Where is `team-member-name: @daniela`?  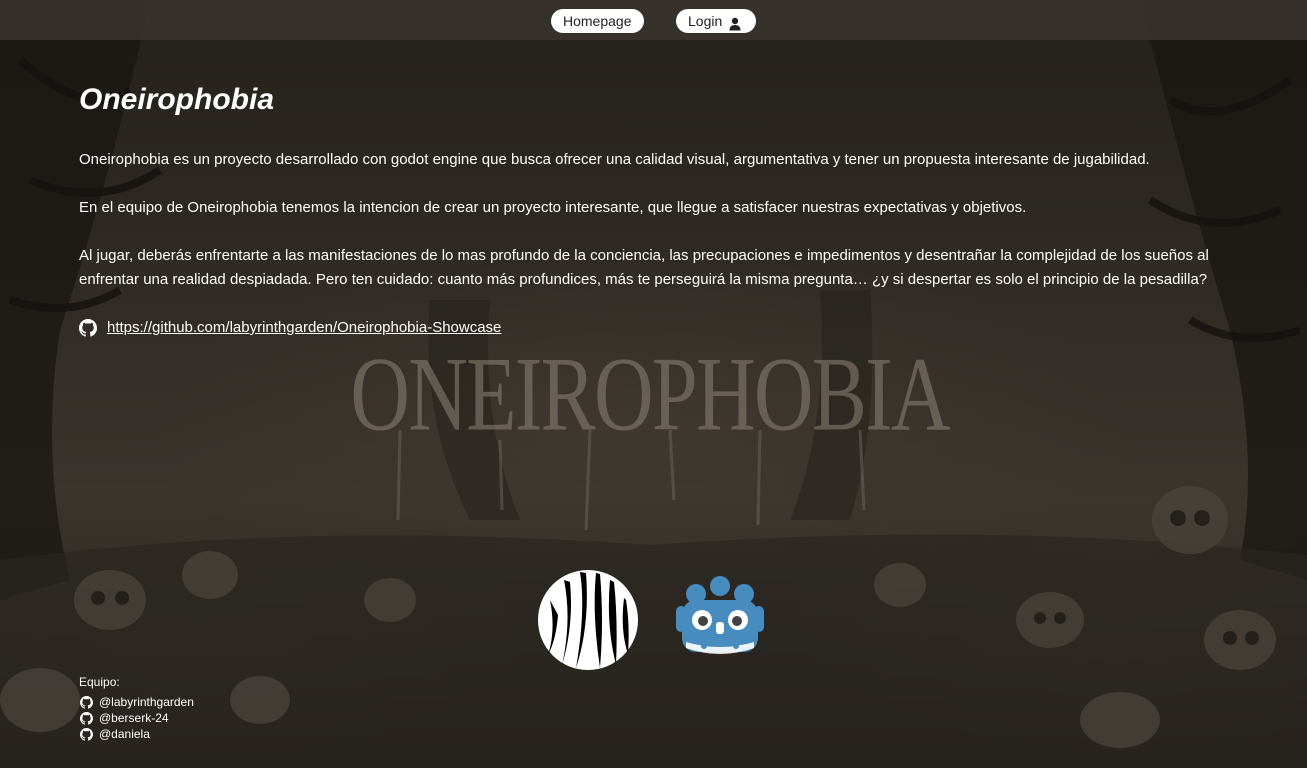
team-member-name: @daniela is located at coordinates (124, 734).